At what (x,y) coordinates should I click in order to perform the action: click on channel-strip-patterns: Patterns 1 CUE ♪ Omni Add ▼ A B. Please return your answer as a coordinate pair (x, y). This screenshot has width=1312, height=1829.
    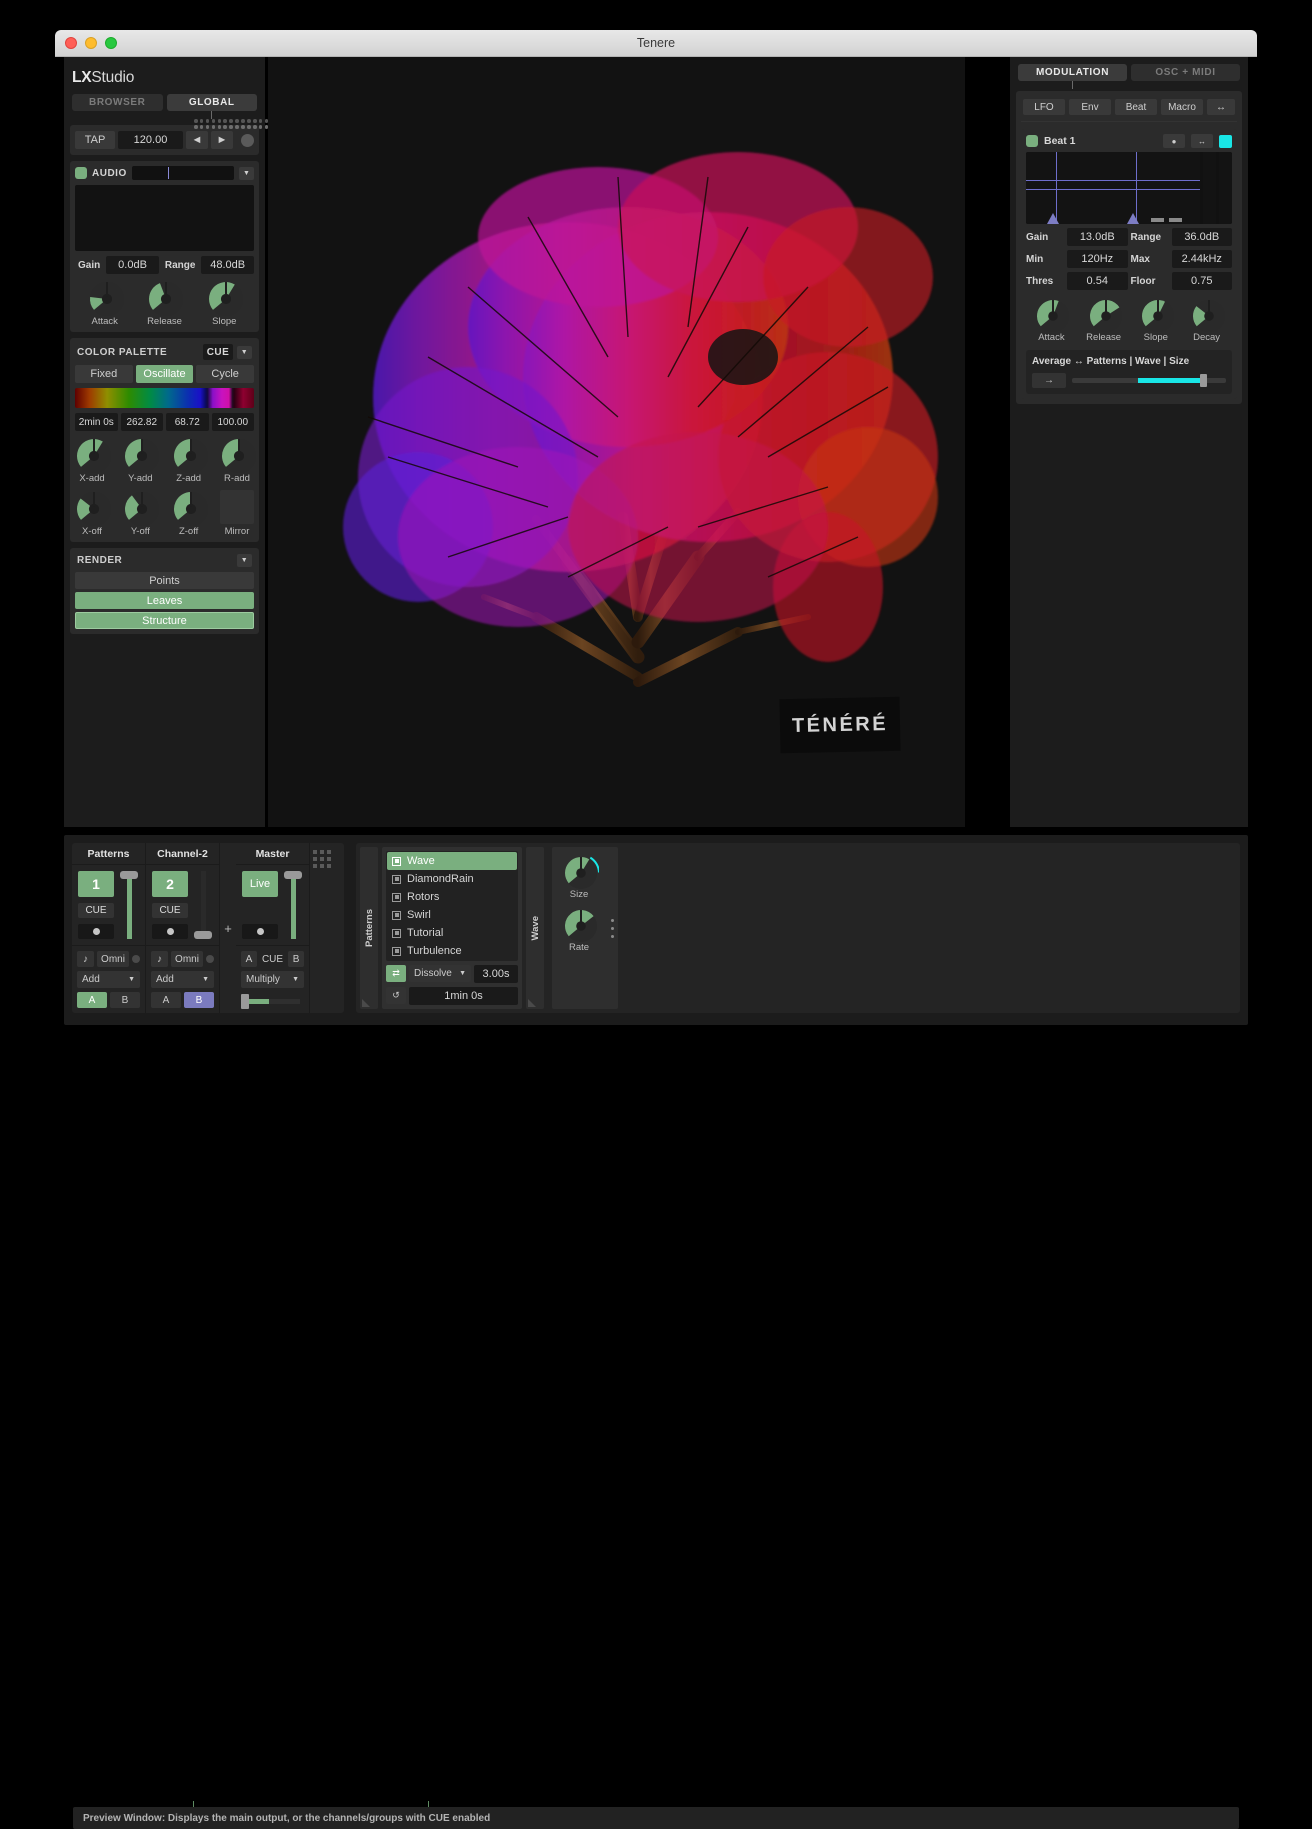
    Looking at the image, I should click on (109, 928).